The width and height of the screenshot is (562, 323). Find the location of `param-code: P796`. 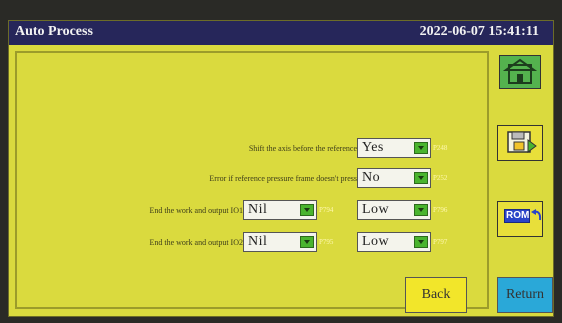

param-code: P796 is located at coordinates (440, 210).